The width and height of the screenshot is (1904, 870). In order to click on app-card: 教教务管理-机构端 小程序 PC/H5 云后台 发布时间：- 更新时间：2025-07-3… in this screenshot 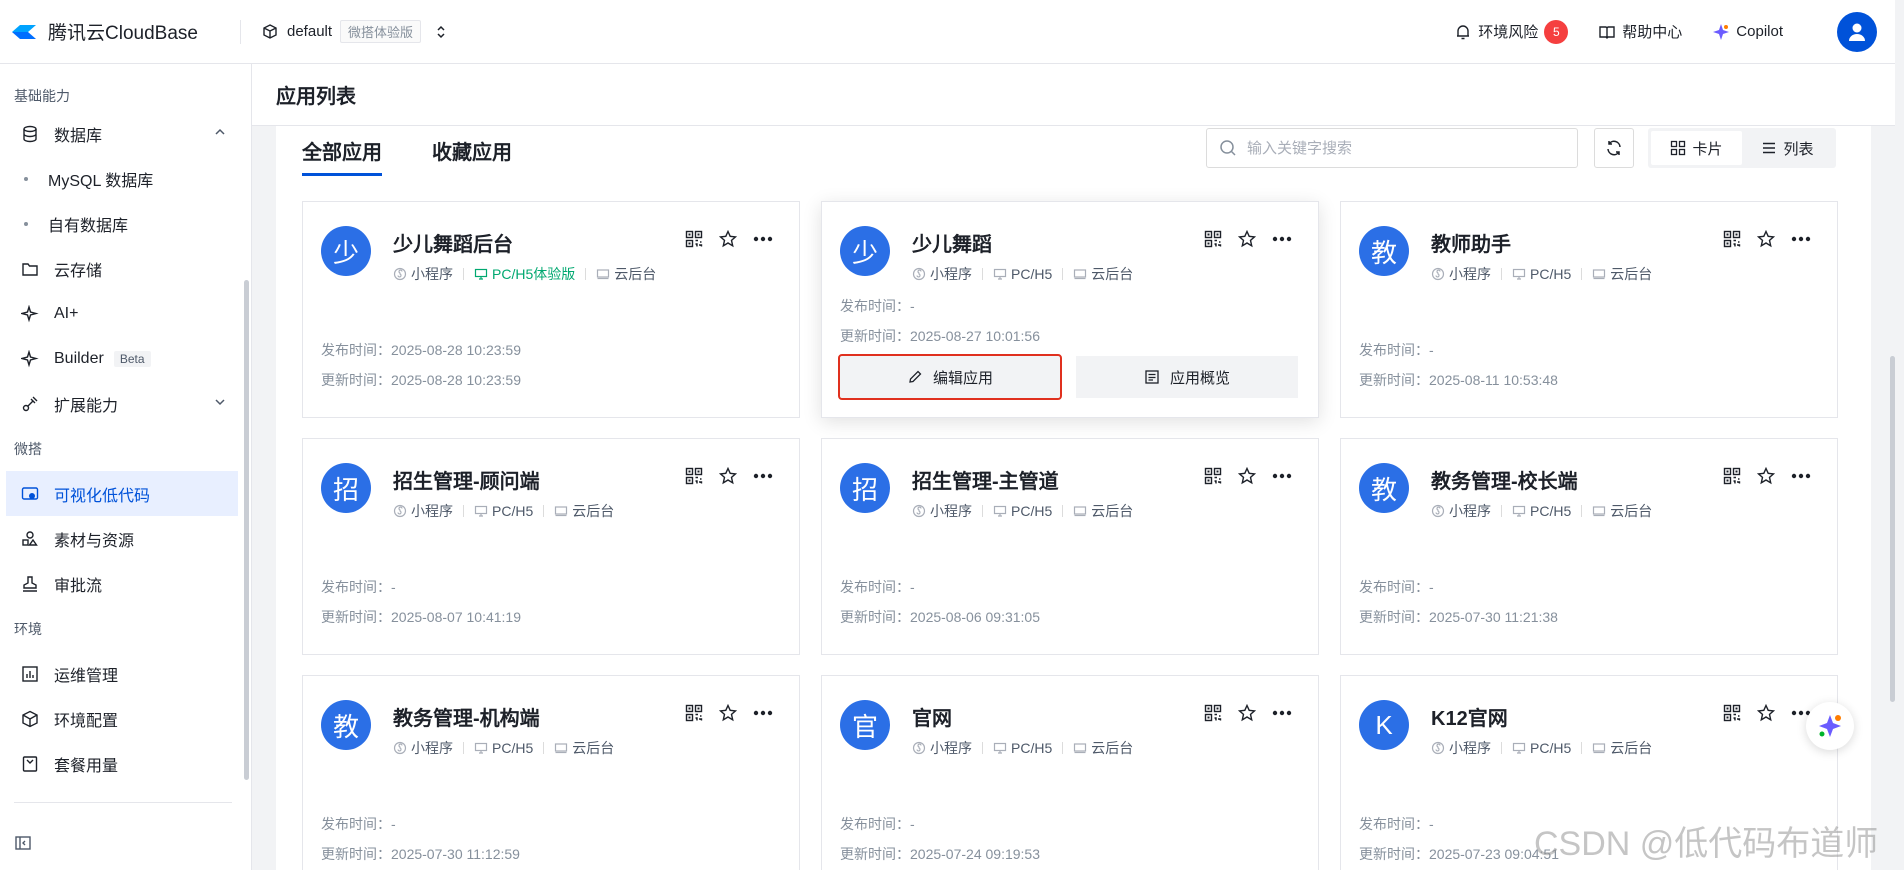, I will do `click(551, 772)`.